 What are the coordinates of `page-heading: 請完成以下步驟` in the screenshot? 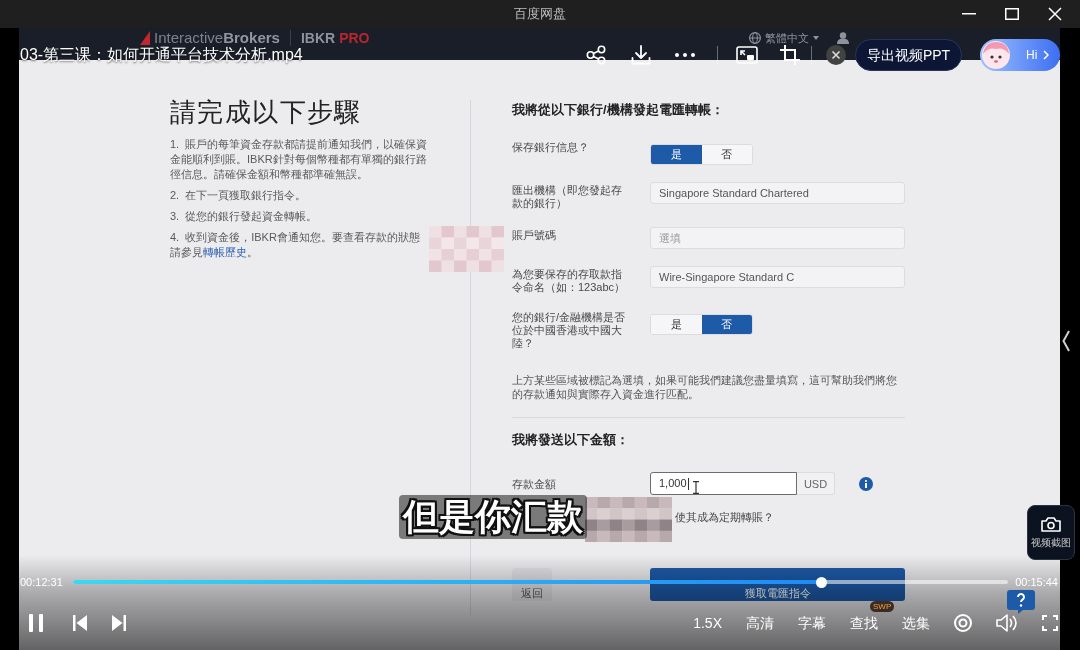 It's located at (266, 112).